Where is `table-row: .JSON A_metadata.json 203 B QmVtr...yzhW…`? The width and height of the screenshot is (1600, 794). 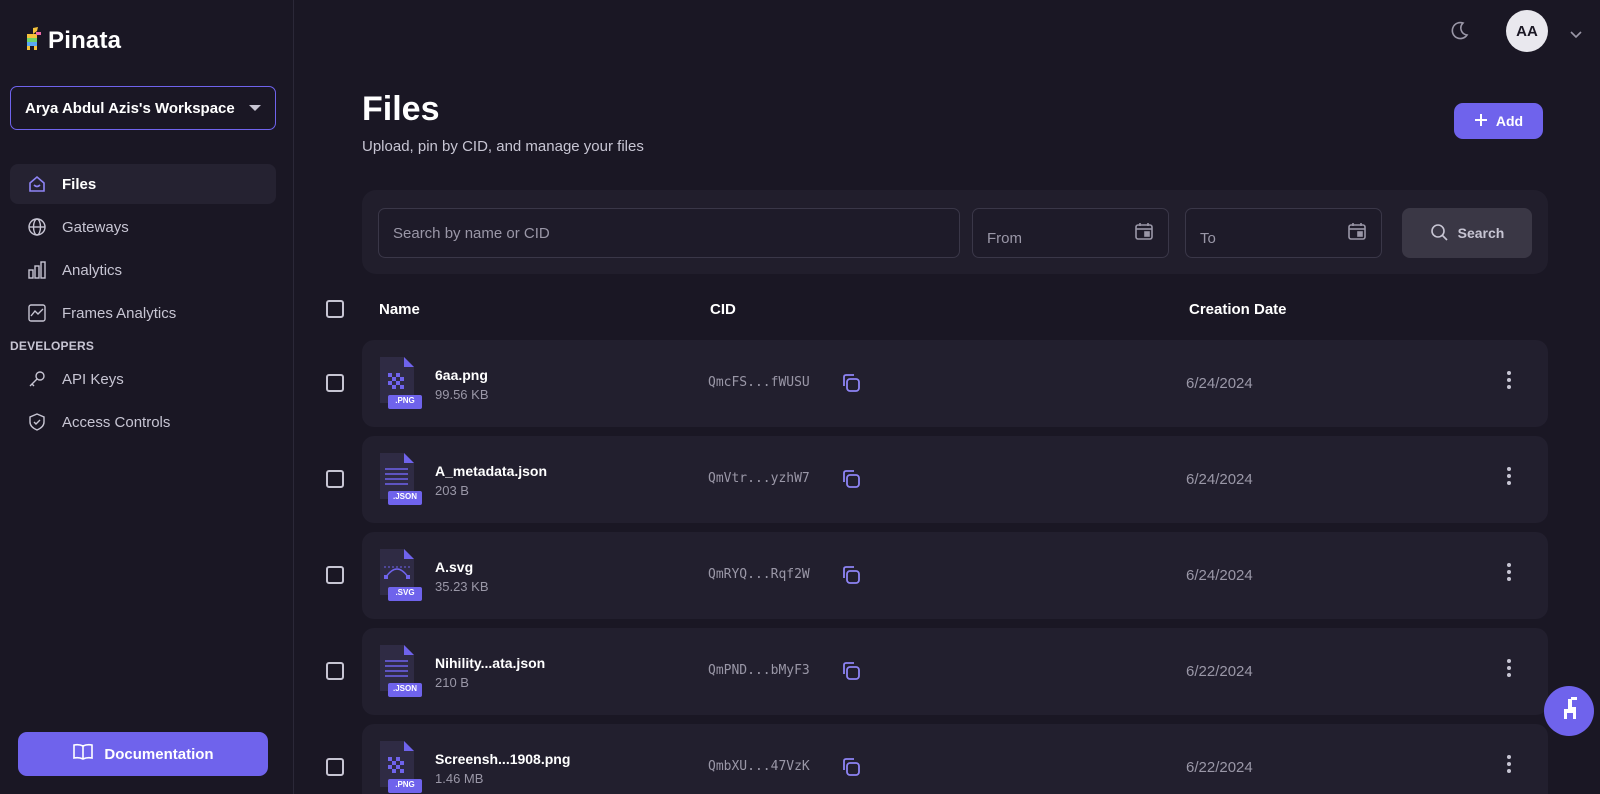 table-row: .JSON A_metadata.json 203 B QmVtr...yzhW… is located at coordinates (937, 479).